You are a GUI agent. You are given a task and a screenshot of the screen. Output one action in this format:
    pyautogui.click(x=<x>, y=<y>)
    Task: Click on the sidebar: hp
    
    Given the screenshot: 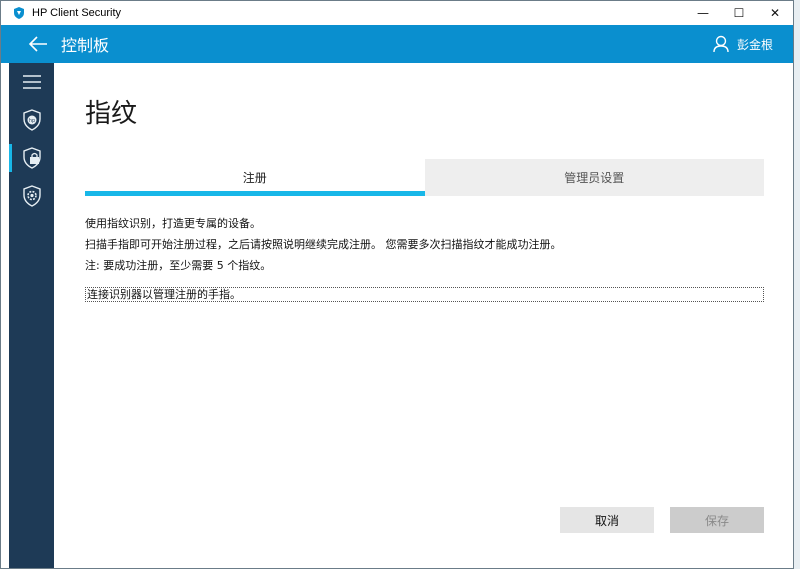 What is the action you would take?
    pyautogui.click(x=31, y=315)
    